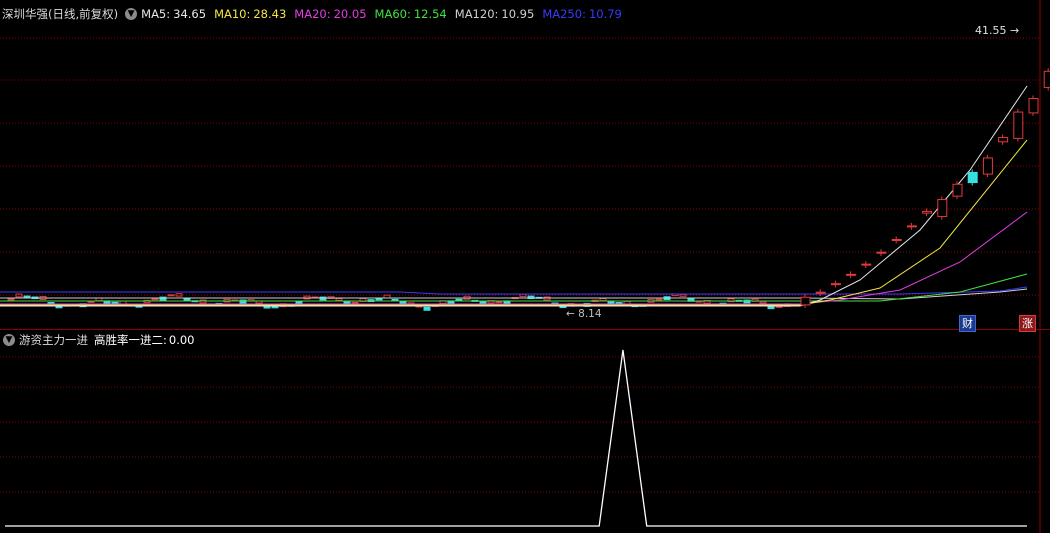  I want to click on high-price-label: 41.55 →, so click(997, 30).